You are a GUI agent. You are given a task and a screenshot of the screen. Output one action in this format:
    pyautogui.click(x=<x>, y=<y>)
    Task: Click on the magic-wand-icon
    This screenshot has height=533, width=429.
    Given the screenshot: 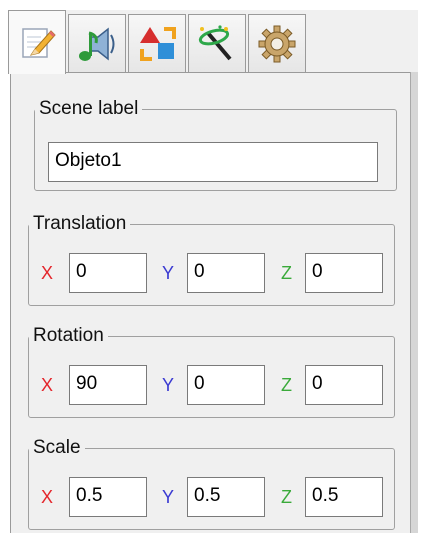 What is the action you would take?
    pyautogui.click(x=217, y=44)
    